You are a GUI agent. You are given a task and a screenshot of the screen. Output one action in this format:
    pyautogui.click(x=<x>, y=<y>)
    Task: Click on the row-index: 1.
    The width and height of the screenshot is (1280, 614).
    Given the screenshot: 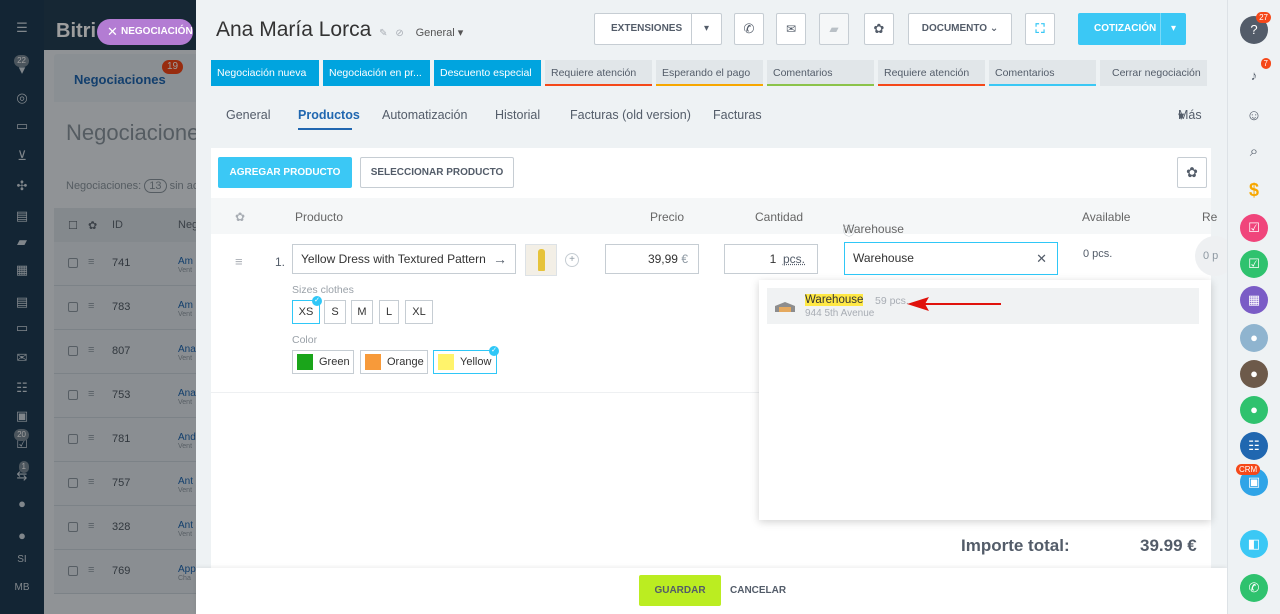 What is the action you would take?
    pyautogui.click(x=280, y=262)
    